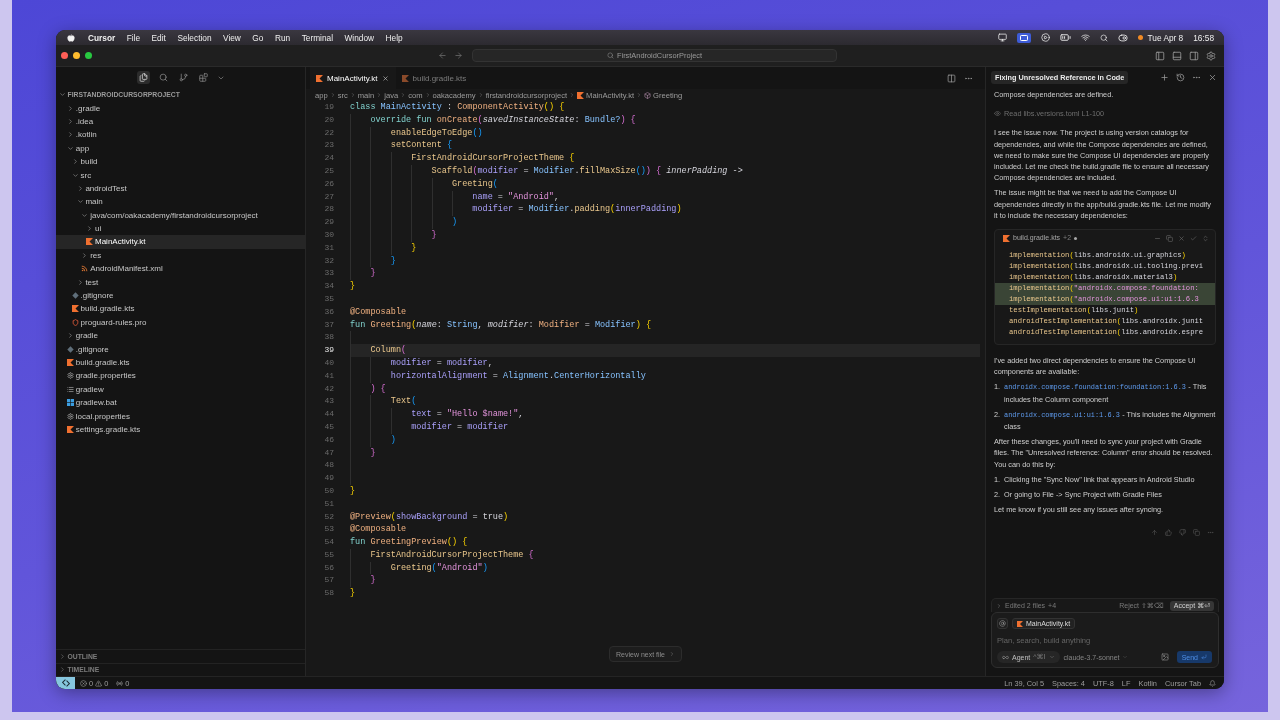  I want to click on menu-item: Go, so click(258, 37).